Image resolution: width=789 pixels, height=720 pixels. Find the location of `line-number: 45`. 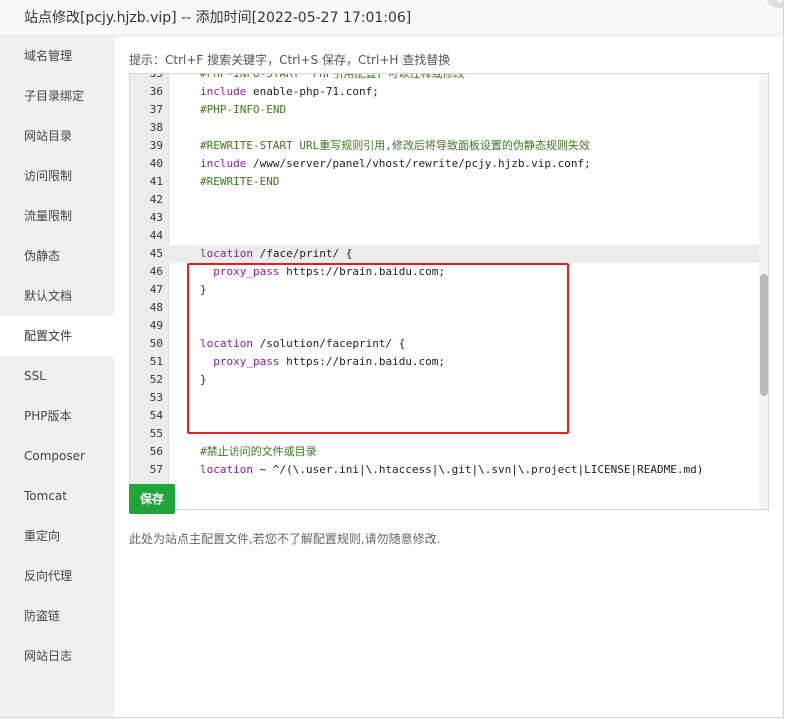

line-number: 45 is located at coordinates (156, 253).